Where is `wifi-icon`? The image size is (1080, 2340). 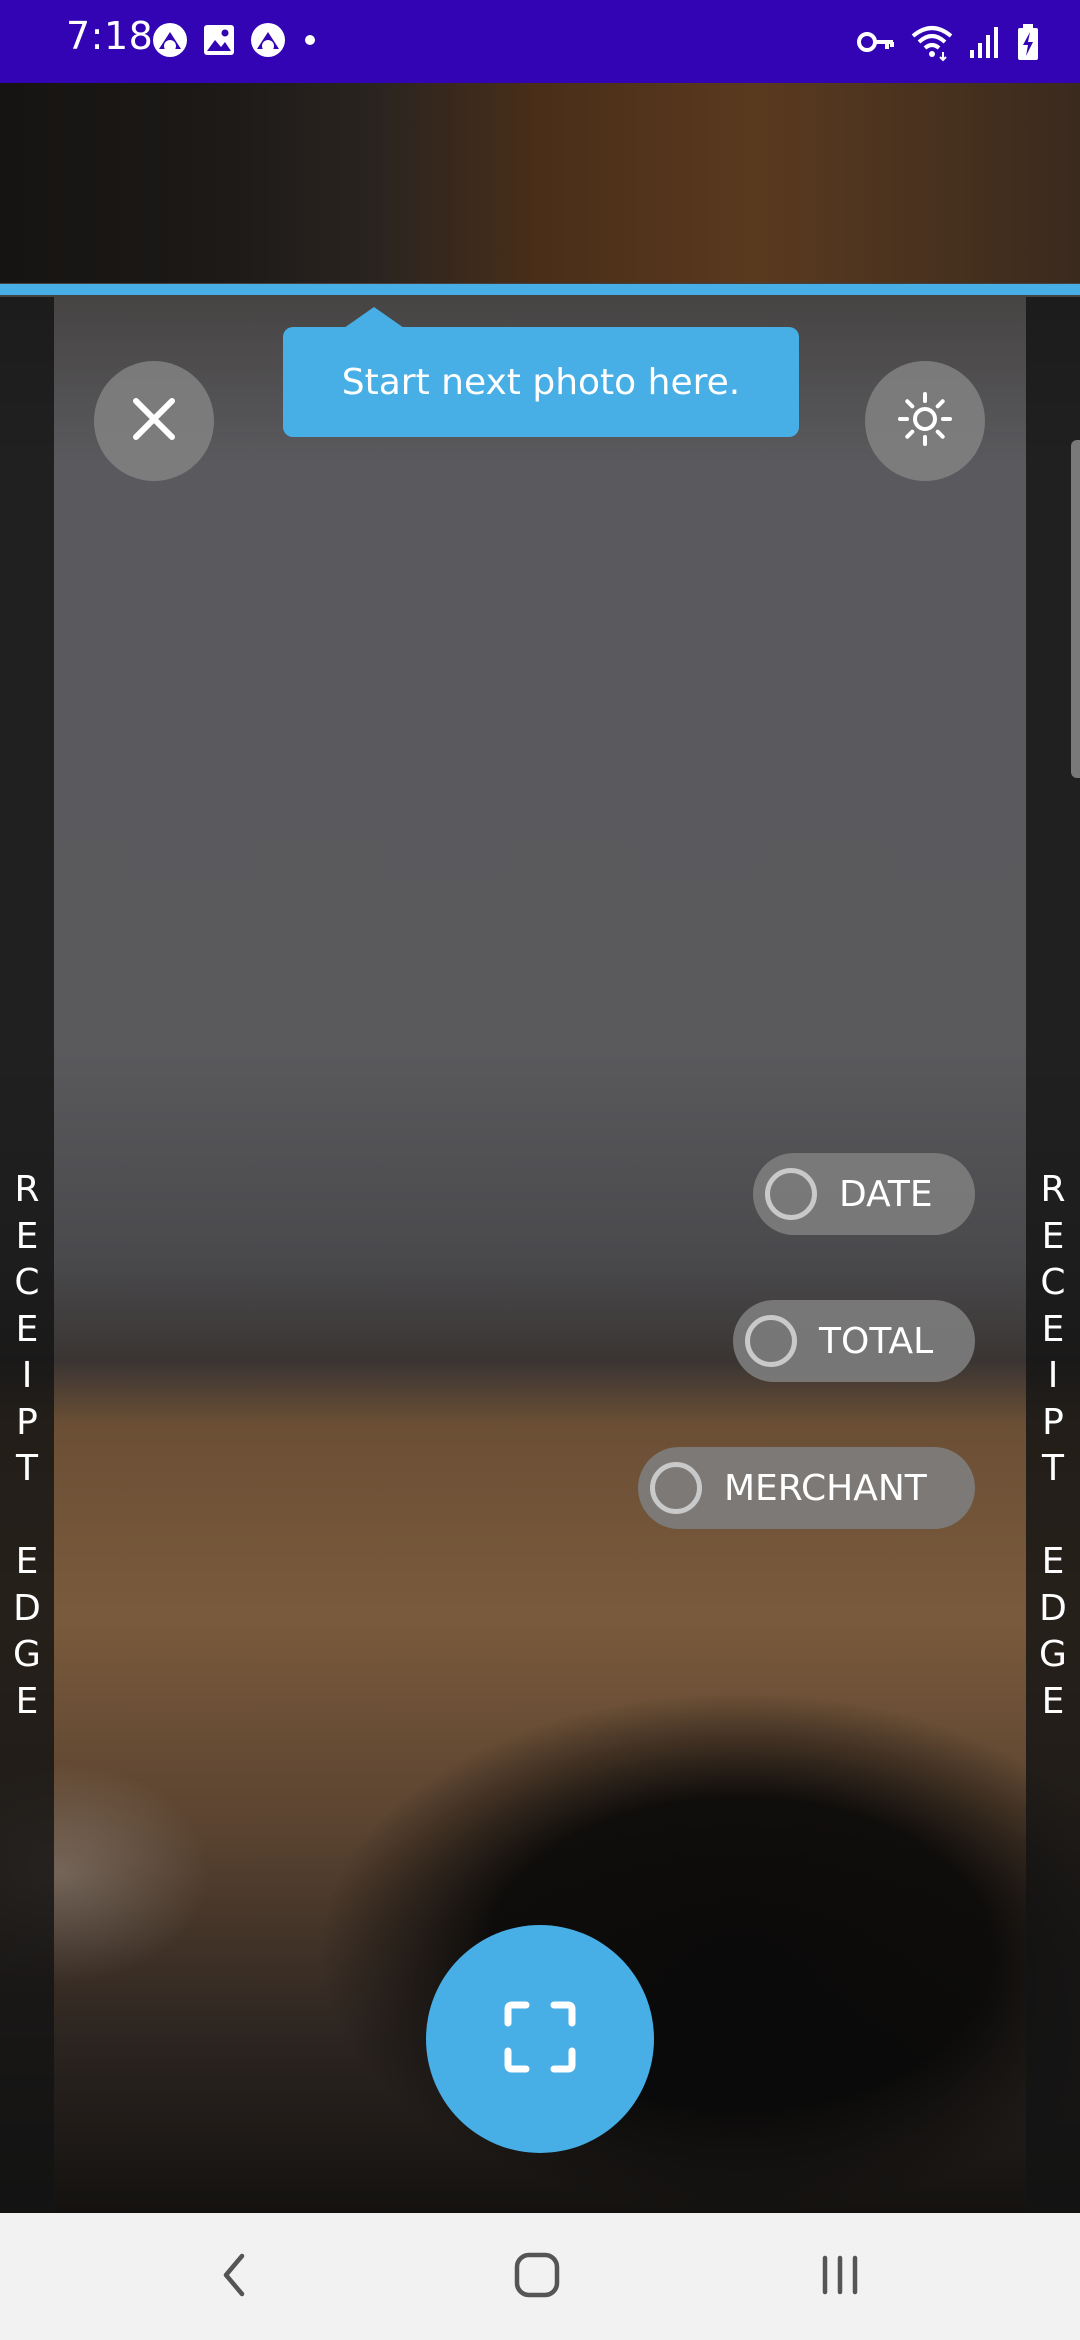 wifi-icon is located at coordinates (932, 42).